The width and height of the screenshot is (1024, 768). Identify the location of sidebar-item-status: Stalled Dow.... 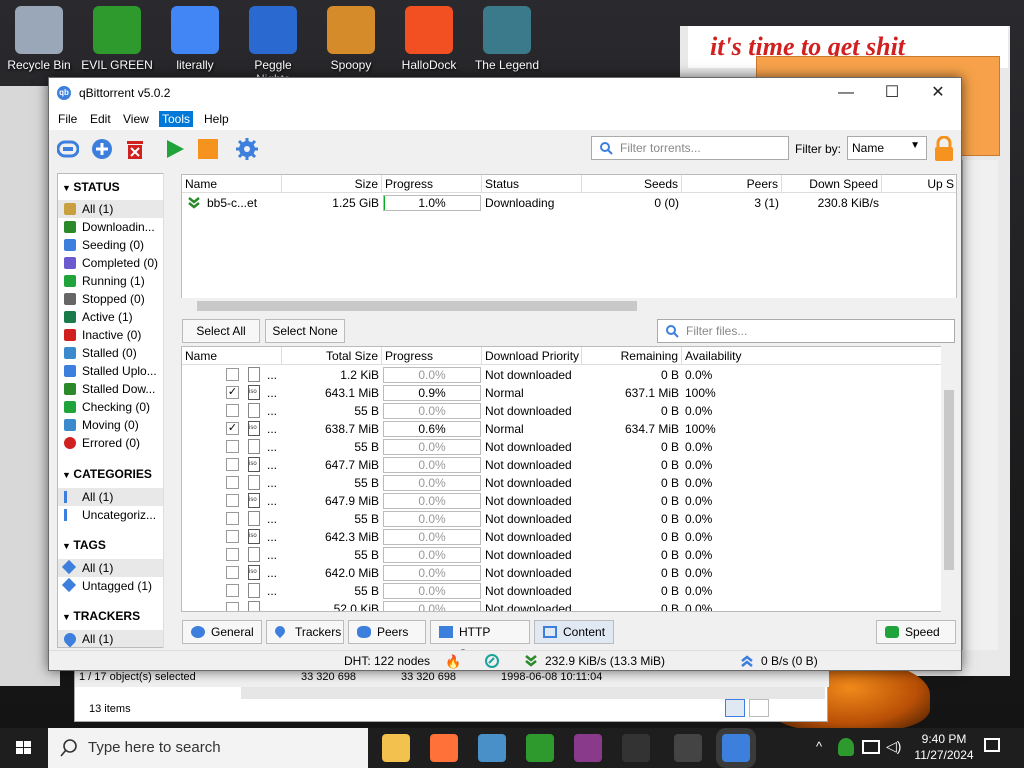
(117, 389).